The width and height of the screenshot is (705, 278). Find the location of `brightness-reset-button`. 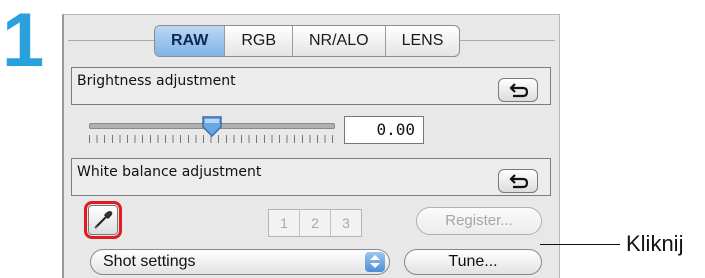

brightness-reset-button is located at coordinates (518, 90).